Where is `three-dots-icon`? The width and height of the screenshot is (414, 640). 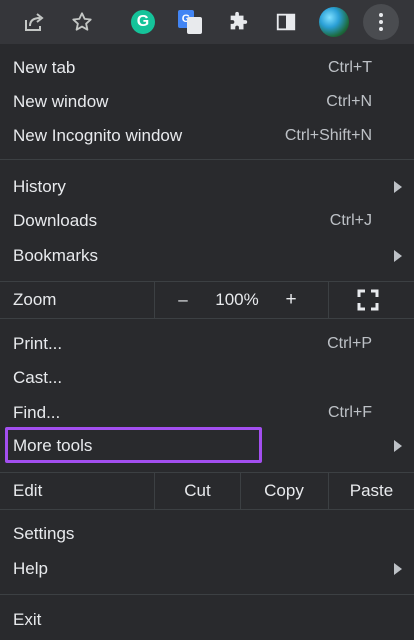
three-dots-icon is located at coordinates (381, 22).